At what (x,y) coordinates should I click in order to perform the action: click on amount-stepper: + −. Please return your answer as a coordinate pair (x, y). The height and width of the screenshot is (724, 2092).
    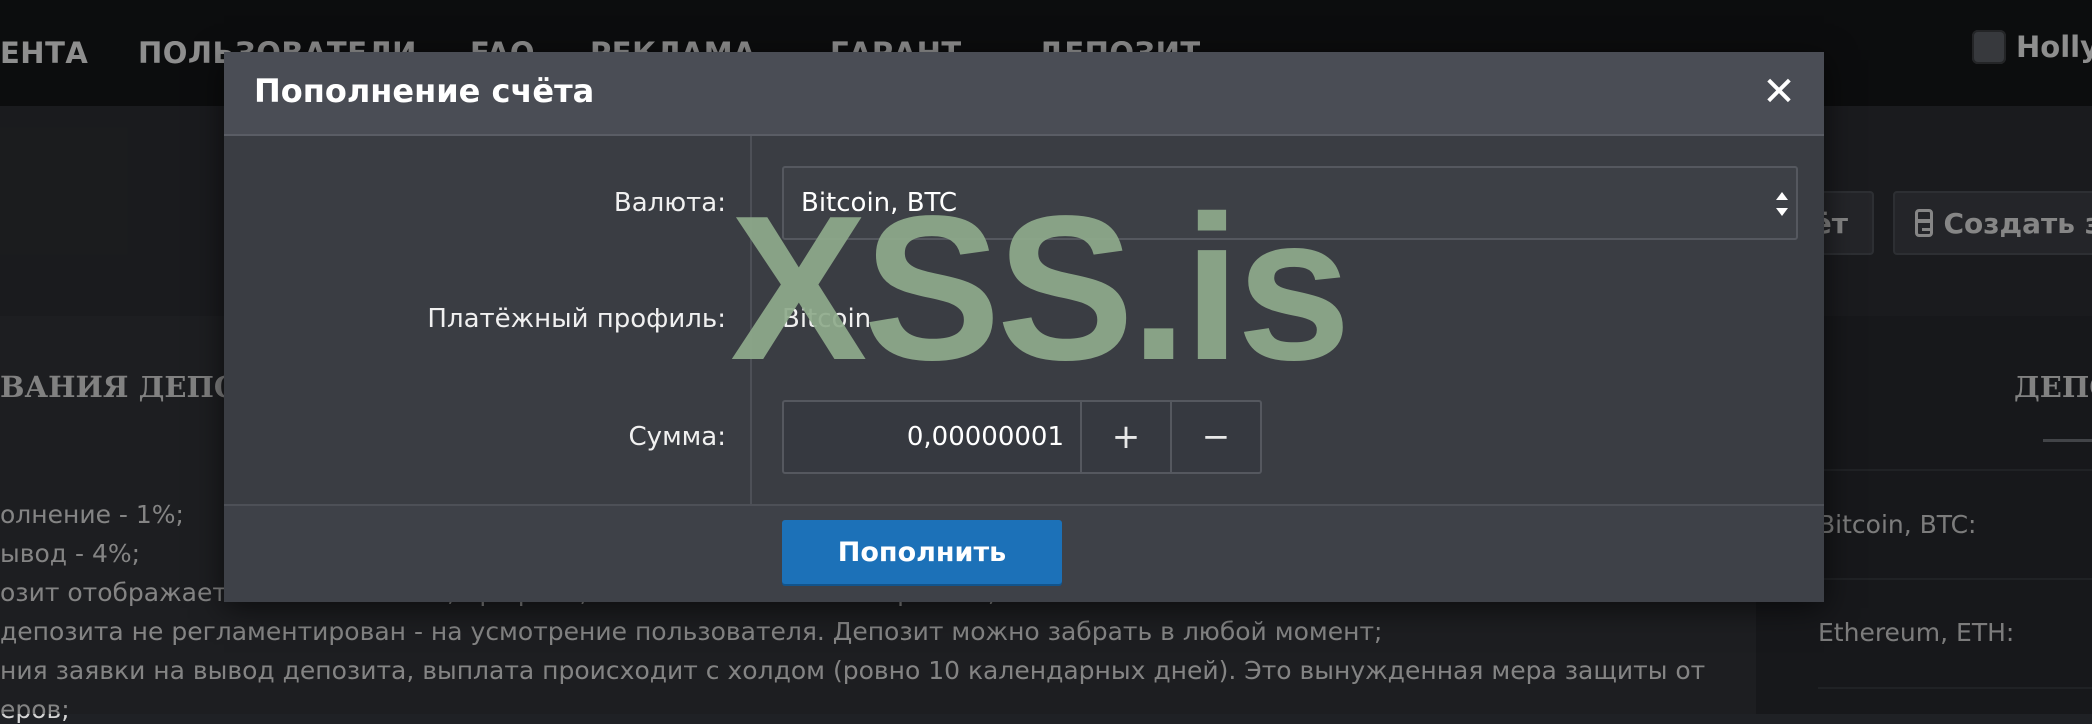
    Looking at the image, I should click on (1022, 437).